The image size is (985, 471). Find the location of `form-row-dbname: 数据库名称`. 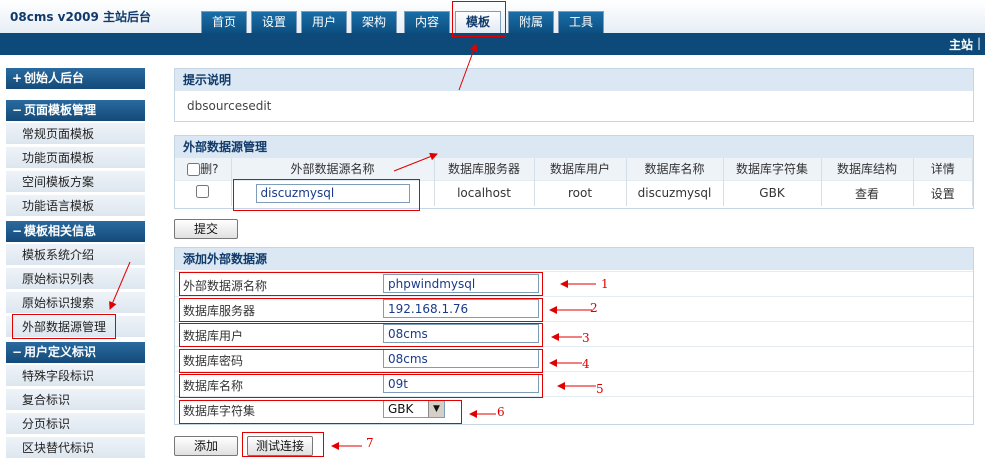

form-row-dbname: 数据库名称 is located at coordinates (574, 383).